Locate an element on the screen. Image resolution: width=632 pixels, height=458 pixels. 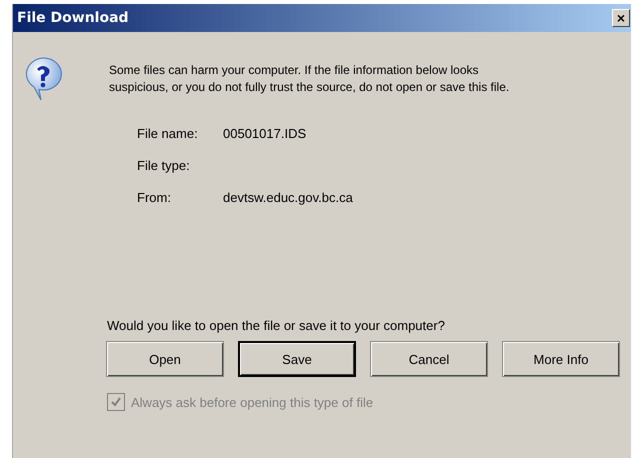
field-label: File name: is located at coordinates (168, 133).